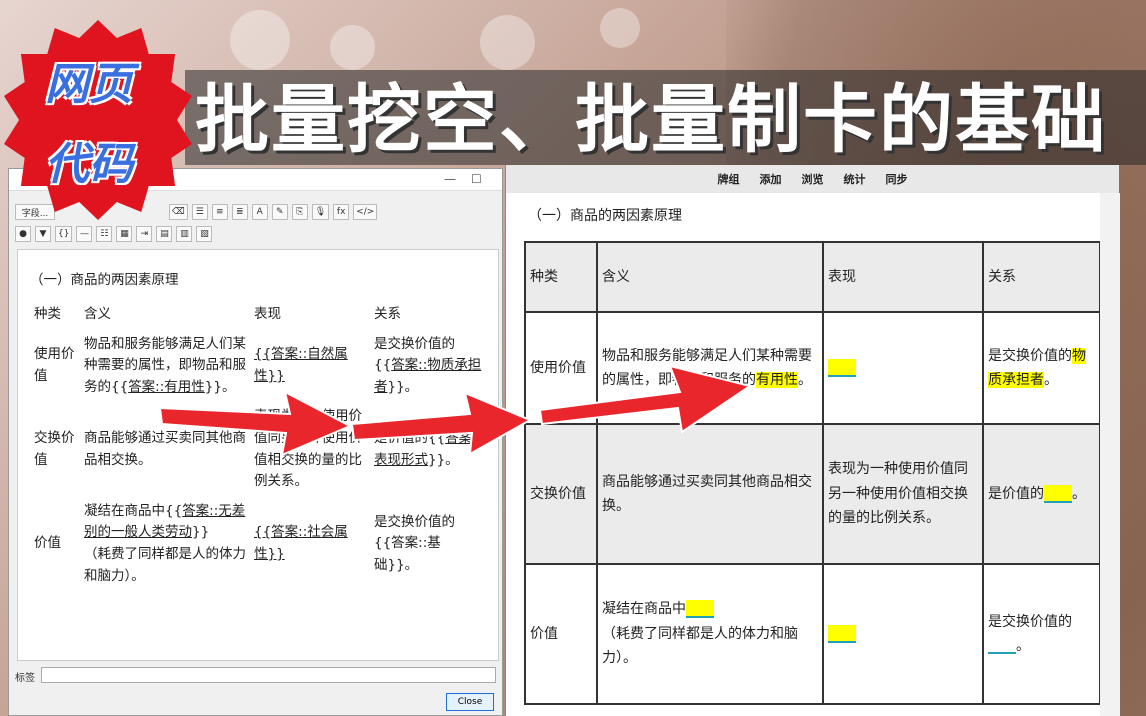  What do you see at coordinates (204, 234) in the screenshot?
I see `split-icon: ▧` at bounding box center [204, 234].